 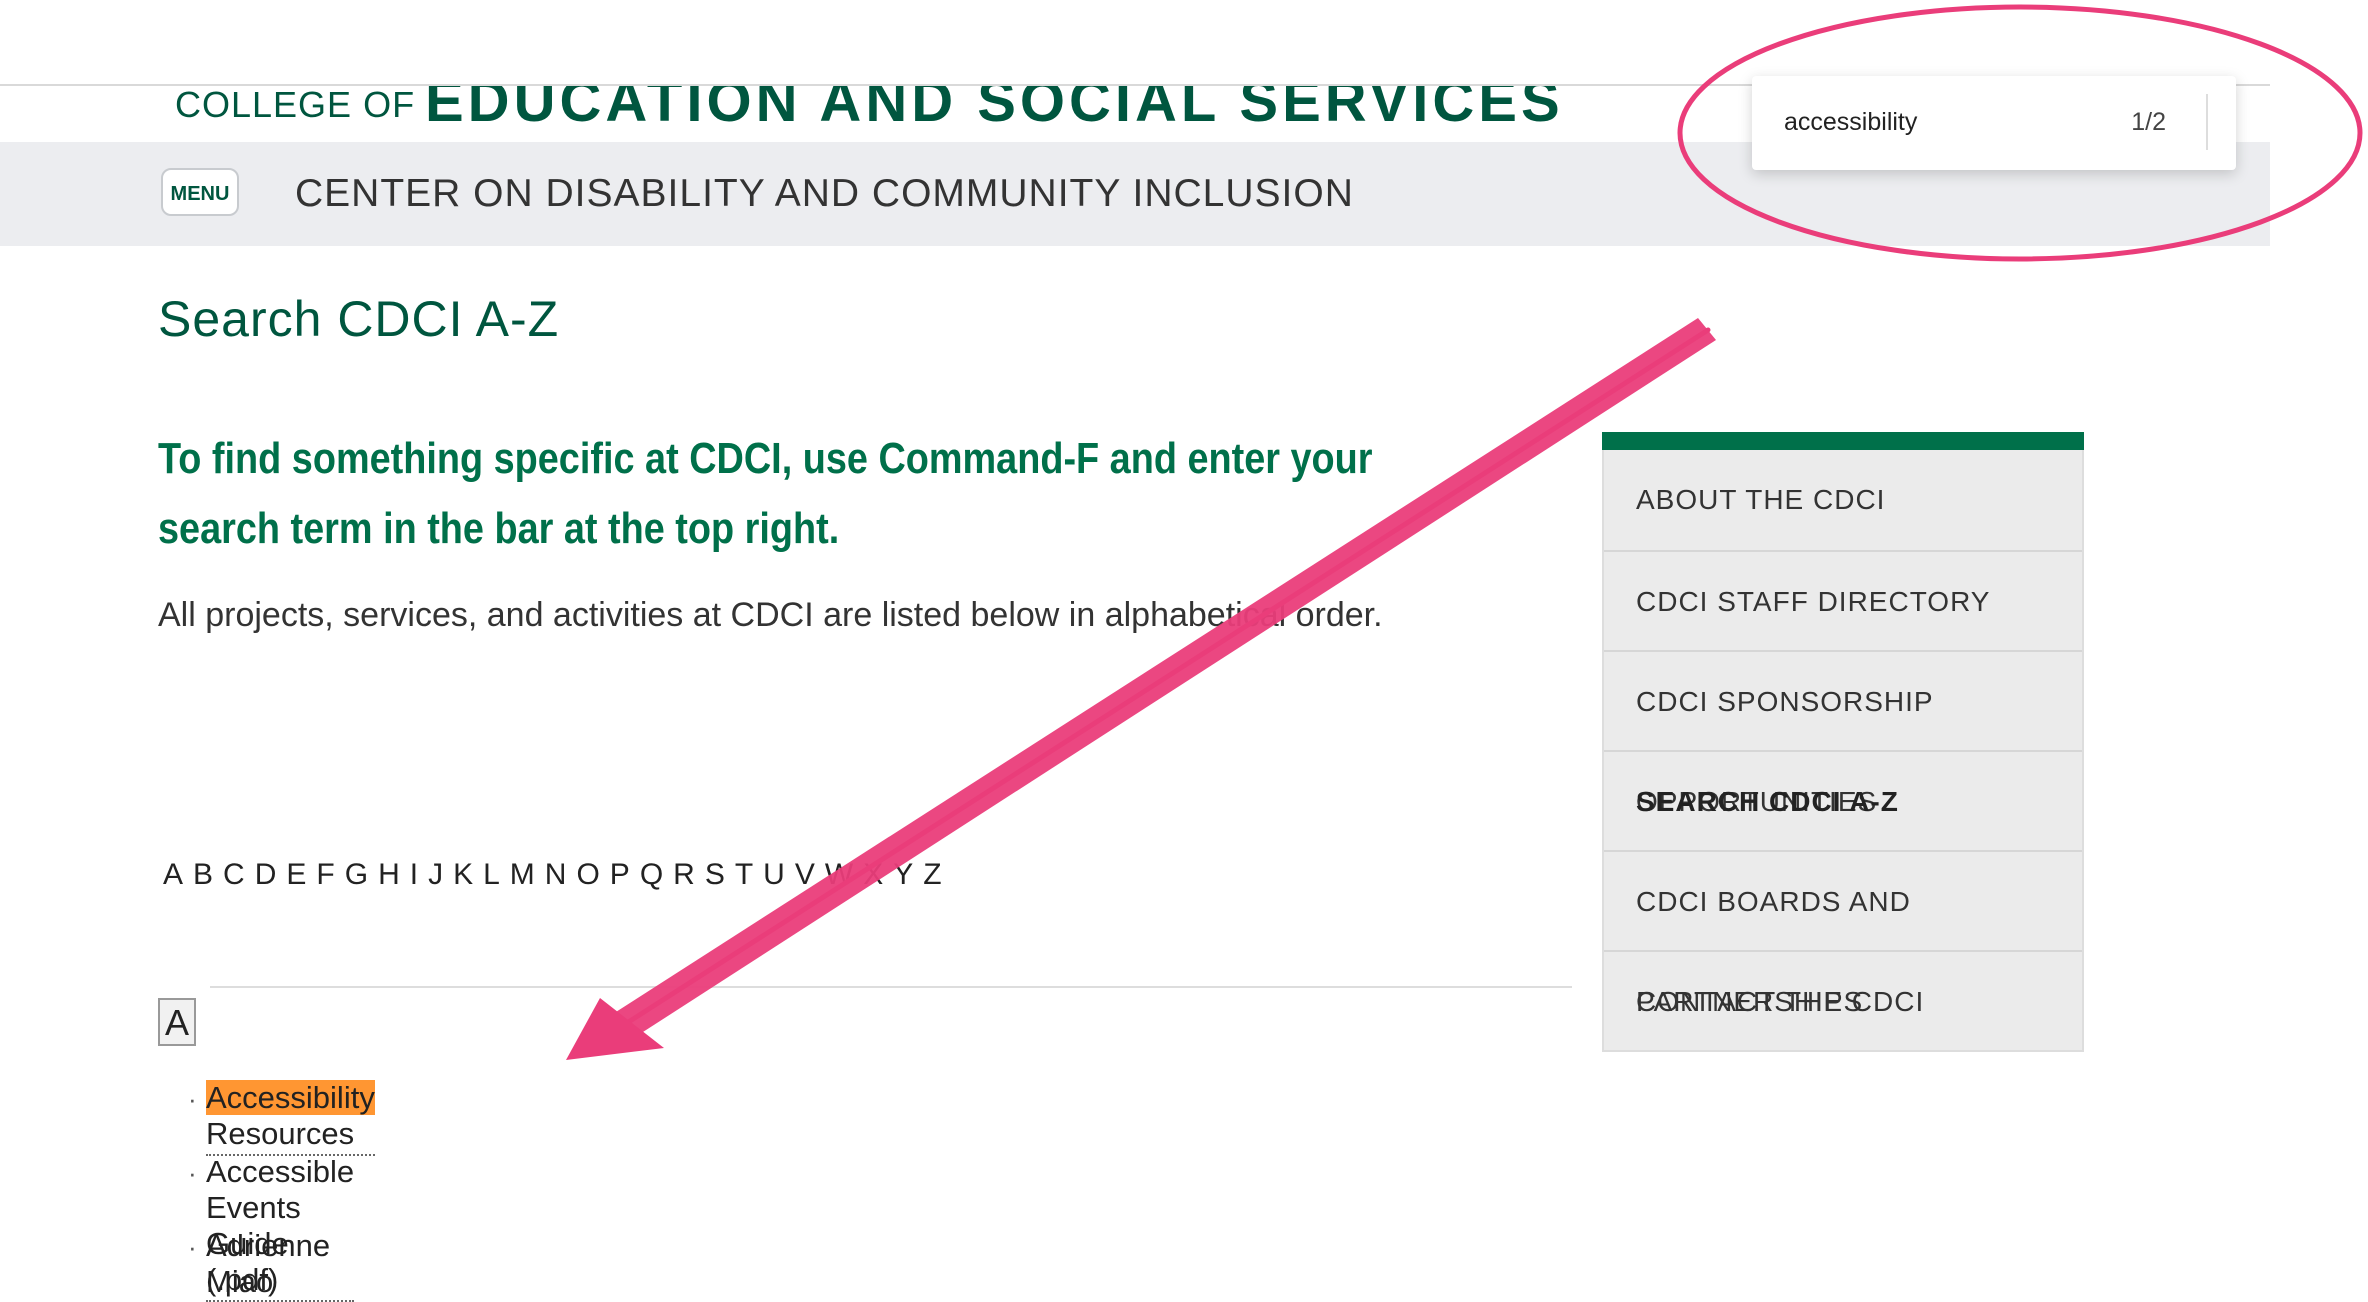 I want to click on accessibility-resources-link: Accessibility Resources, so click(x=290, y=1118).